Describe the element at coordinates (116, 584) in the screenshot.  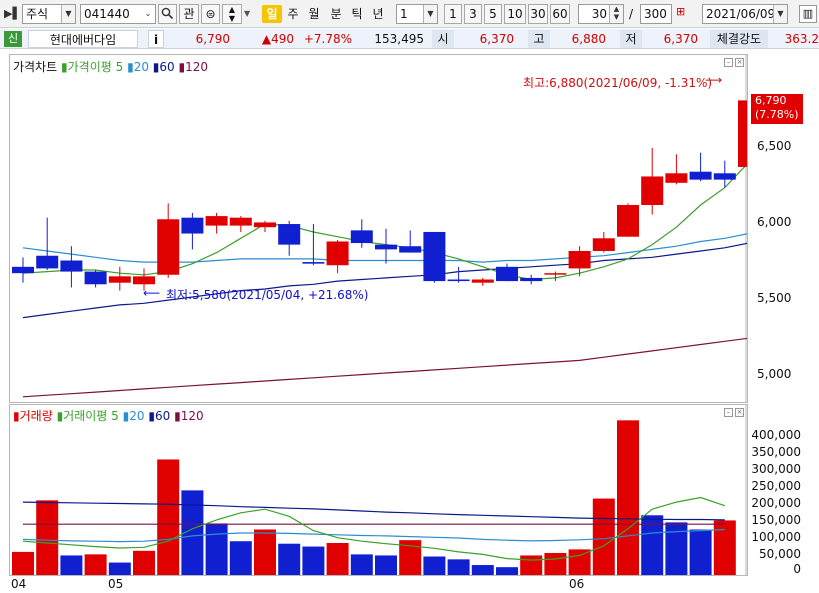
I see `date-tick-05: 05` at that location.